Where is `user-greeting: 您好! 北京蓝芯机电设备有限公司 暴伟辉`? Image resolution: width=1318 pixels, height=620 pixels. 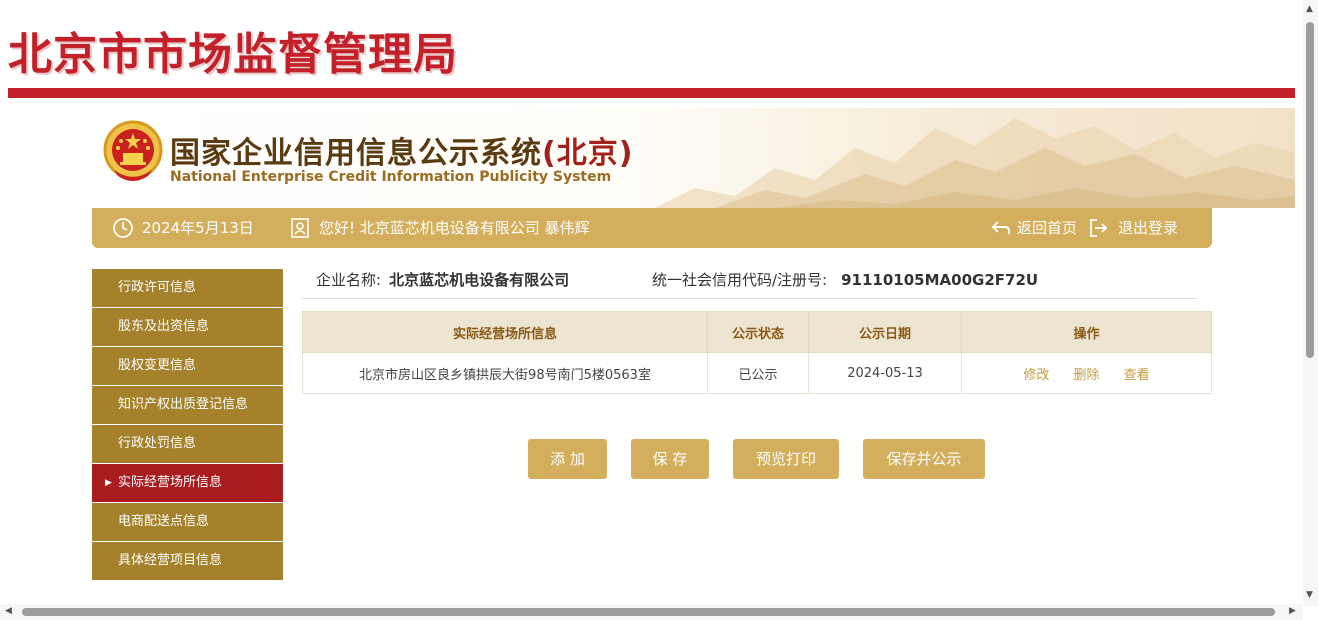 user-greeting: 您好! 北京蓝芯机电设备有限公司 暴伟辉 is located at coordinates (440, 228).